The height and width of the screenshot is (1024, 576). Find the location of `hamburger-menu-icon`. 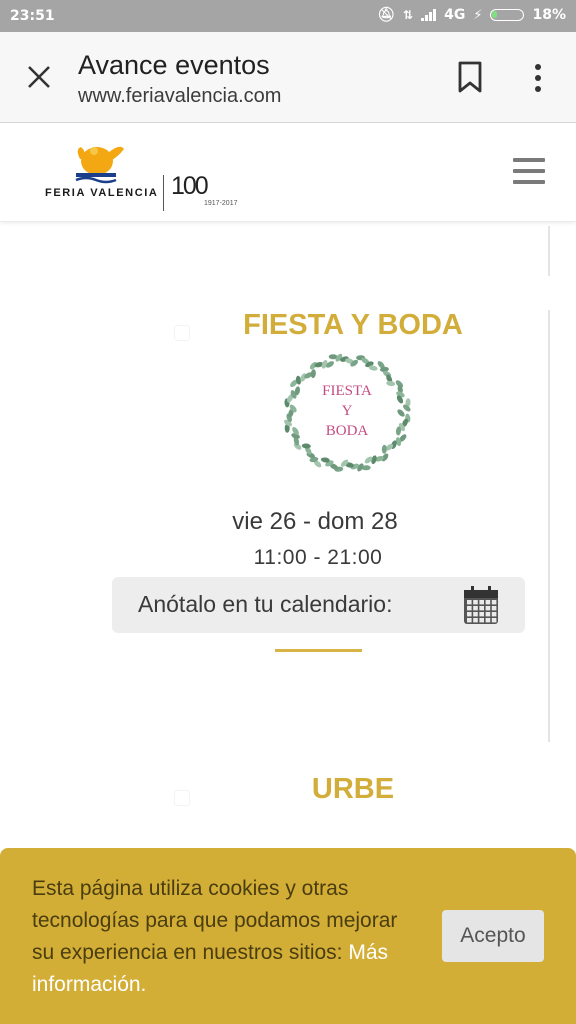

hamburger-menu-icon is located at coordinates (529, 171).